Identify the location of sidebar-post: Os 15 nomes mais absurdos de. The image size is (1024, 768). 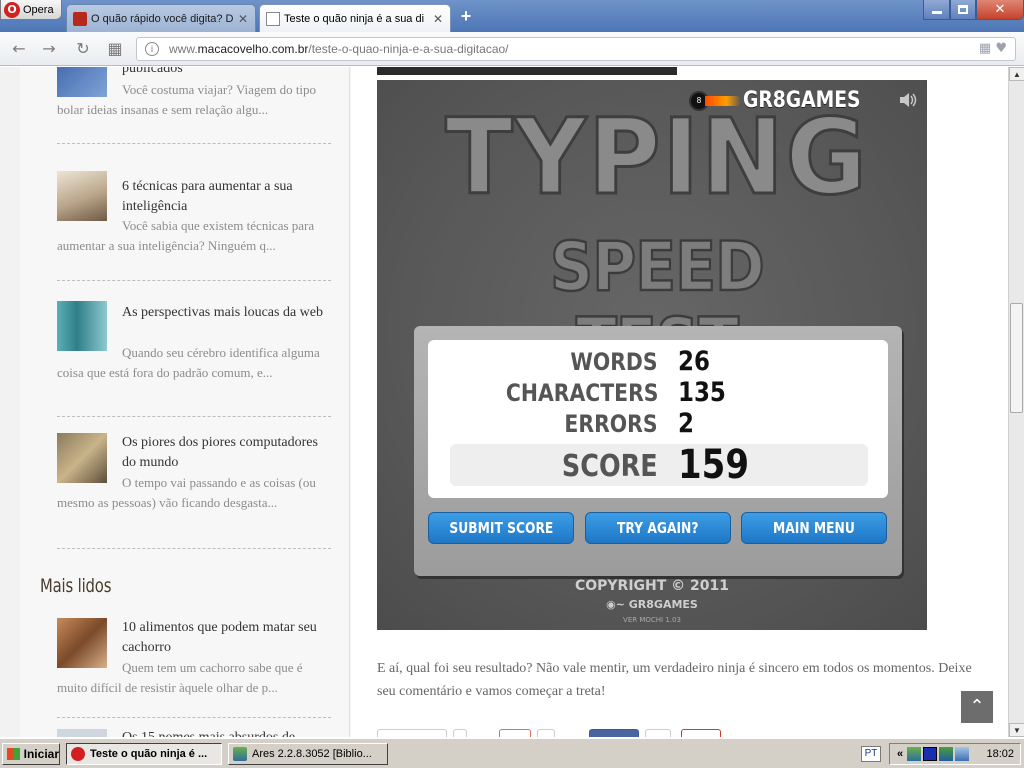
(194, 733).